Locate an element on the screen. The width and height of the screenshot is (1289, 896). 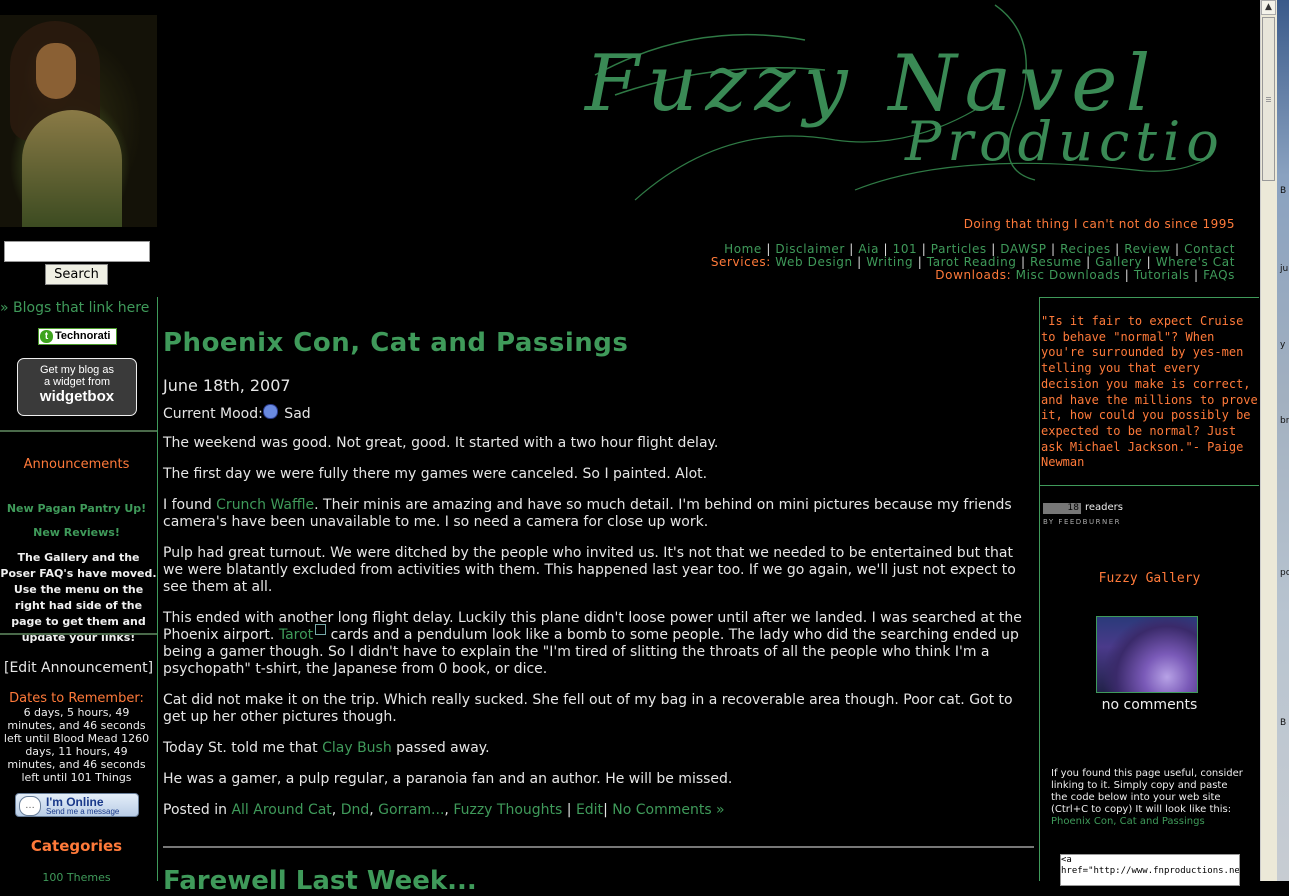
desktop-label: br is located at coordinates (1284, 421).